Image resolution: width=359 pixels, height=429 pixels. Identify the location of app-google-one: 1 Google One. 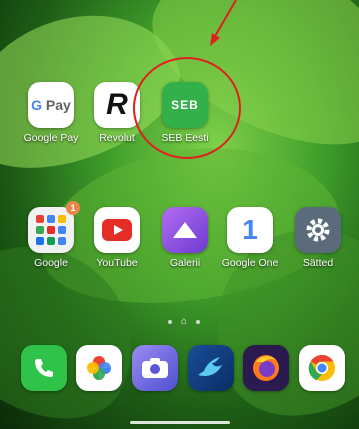
(250, 238).